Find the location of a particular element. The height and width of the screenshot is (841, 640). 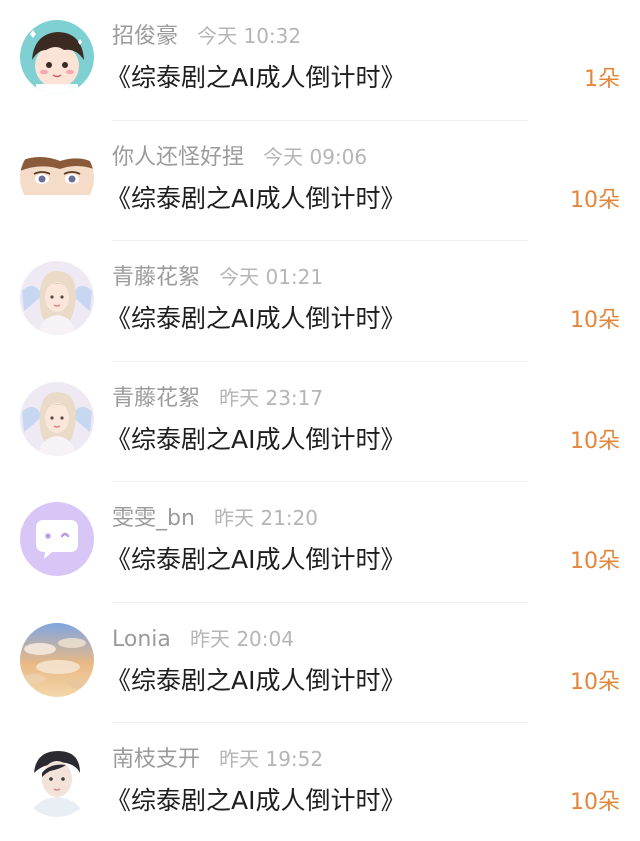

chat-bubble-avatar-icon is located at coordinates (57, 539).